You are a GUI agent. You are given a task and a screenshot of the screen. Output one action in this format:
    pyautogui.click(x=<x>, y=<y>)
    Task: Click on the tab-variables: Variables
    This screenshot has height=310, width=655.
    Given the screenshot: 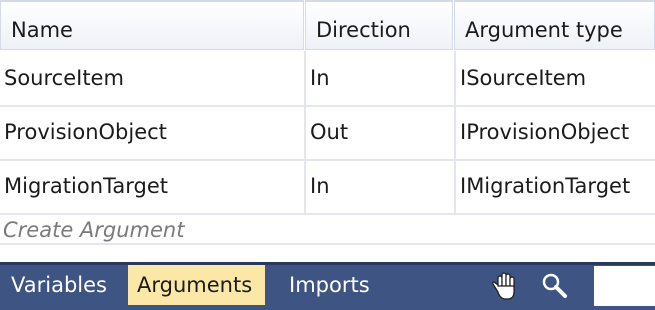 What is the action you would take?
    pyautogui.click(x=59, y=285)
    